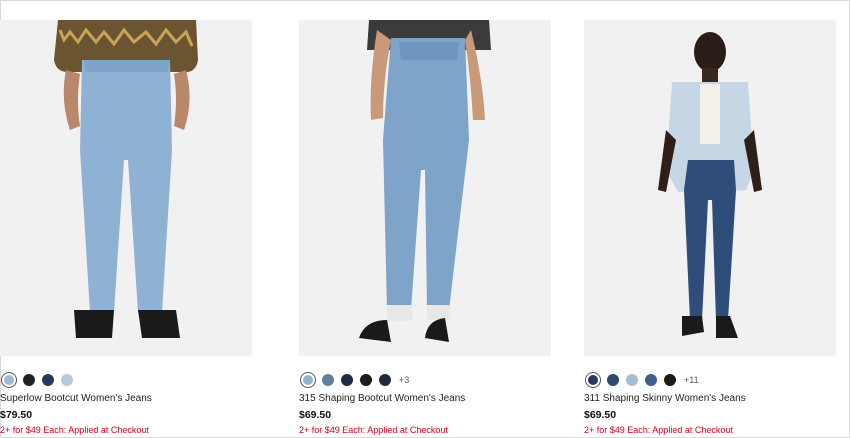 The height and width of the screenshot is (438, 850). What do you see at coordinates (126, 380) in the screenshot?
I see `color-swatches` at bounding box center [126, 380].